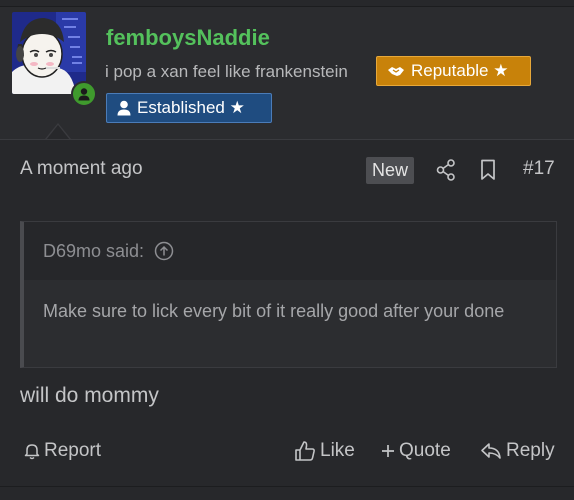 This screenshot has width=574, height=500. Describe the element at coordinates (164, 251) in the screenshot. I see `arrow-up-circle-icon` at that location.